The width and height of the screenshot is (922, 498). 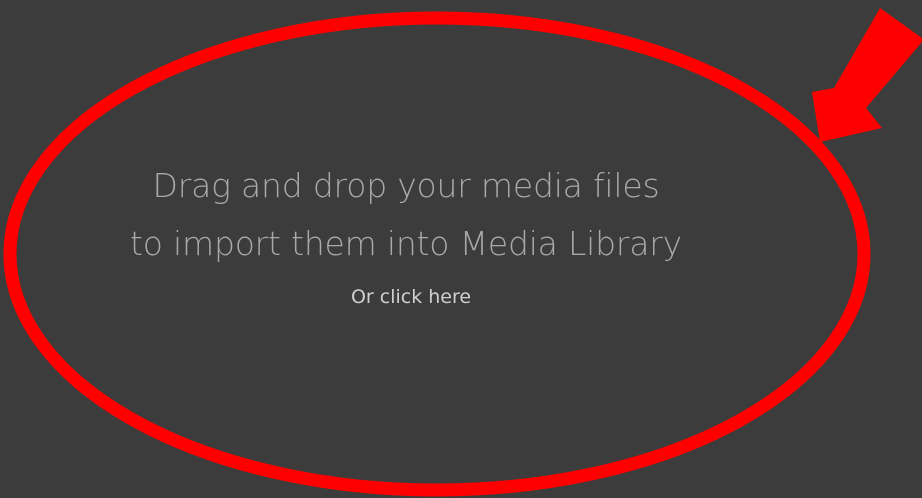 What do you see at coordinates (406, 243) in the screenshot?
I see `drop-instructions-line-2: to import them into Media Library` at bounding box center [406, 243].